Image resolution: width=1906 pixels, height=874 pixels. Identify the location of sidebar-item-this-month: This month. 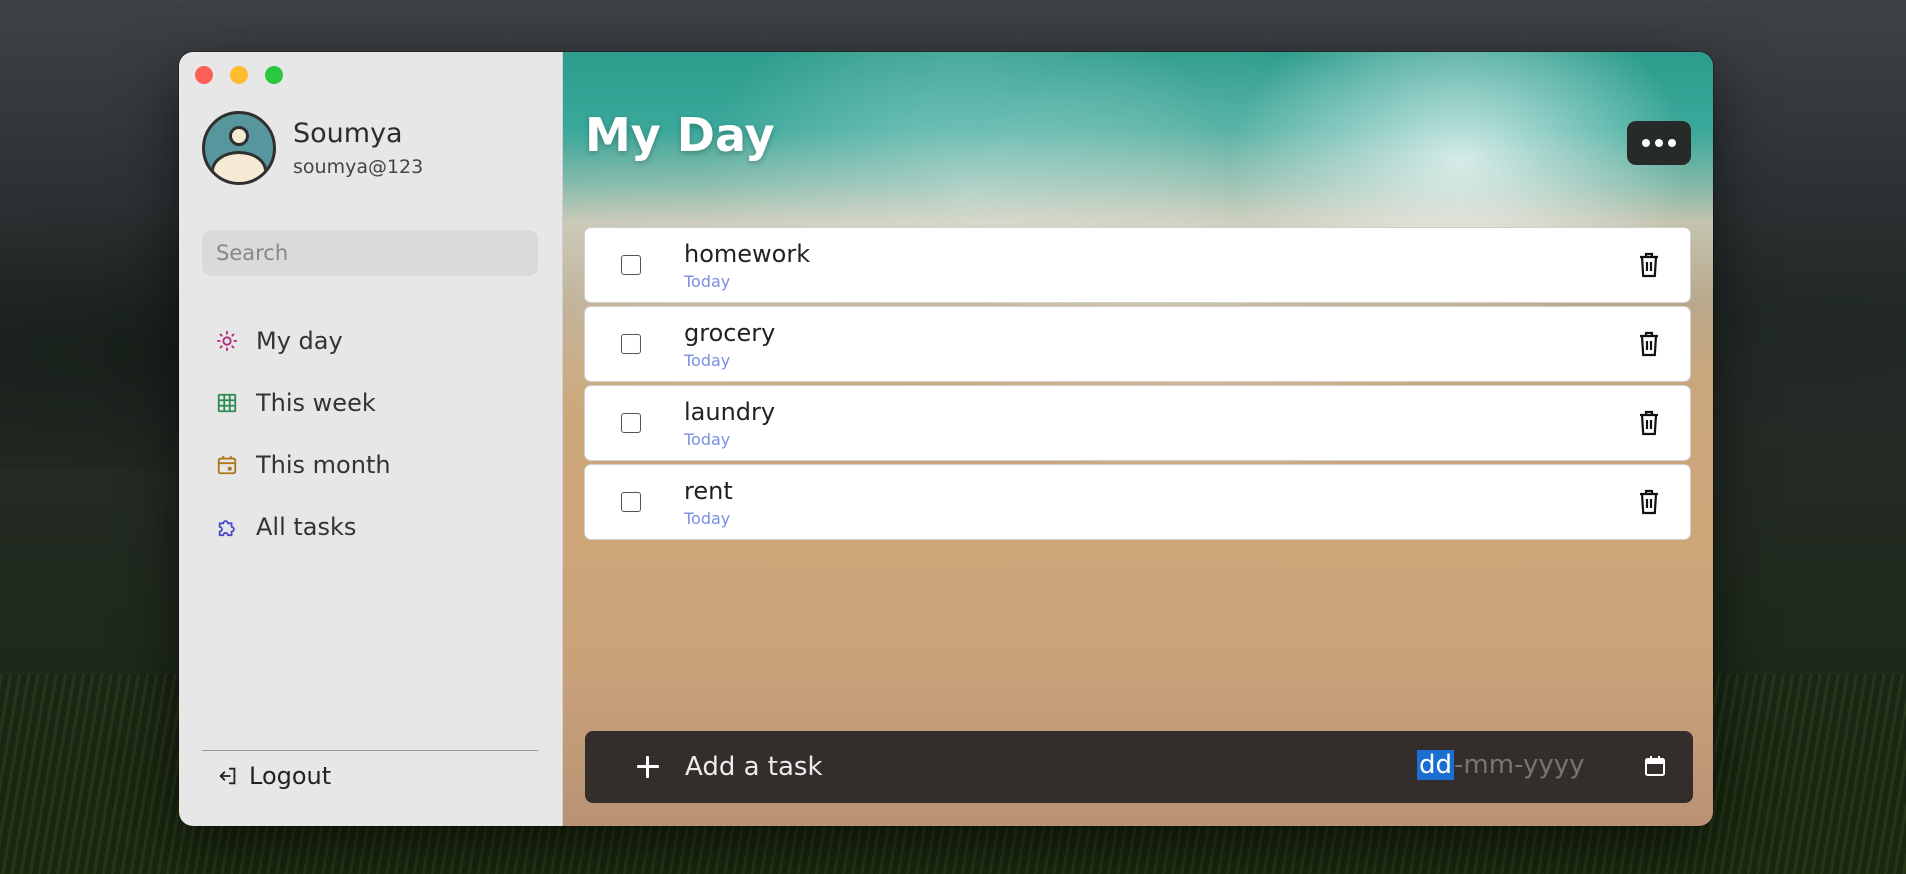
(302, 465).